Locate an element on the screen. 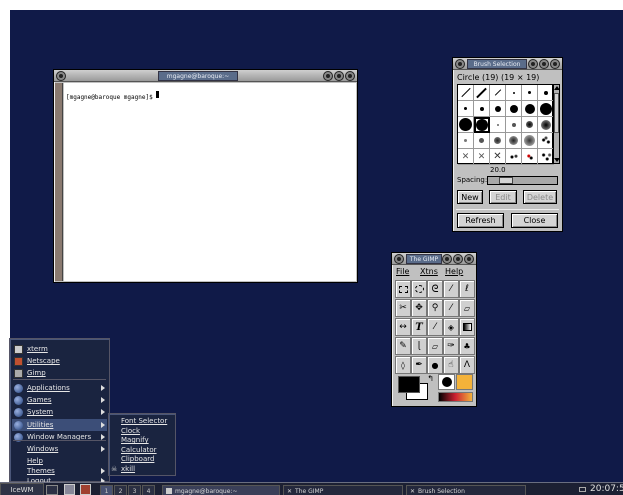  scroll-thumb is located at coordinates (556, 113).